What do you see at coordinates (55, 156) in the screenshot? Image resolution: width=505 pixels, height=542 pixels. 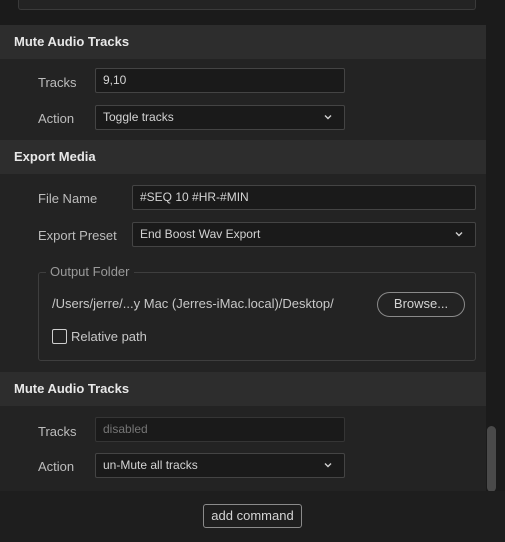 I see `section-title: Export Media` at bounding box center [55, 156].